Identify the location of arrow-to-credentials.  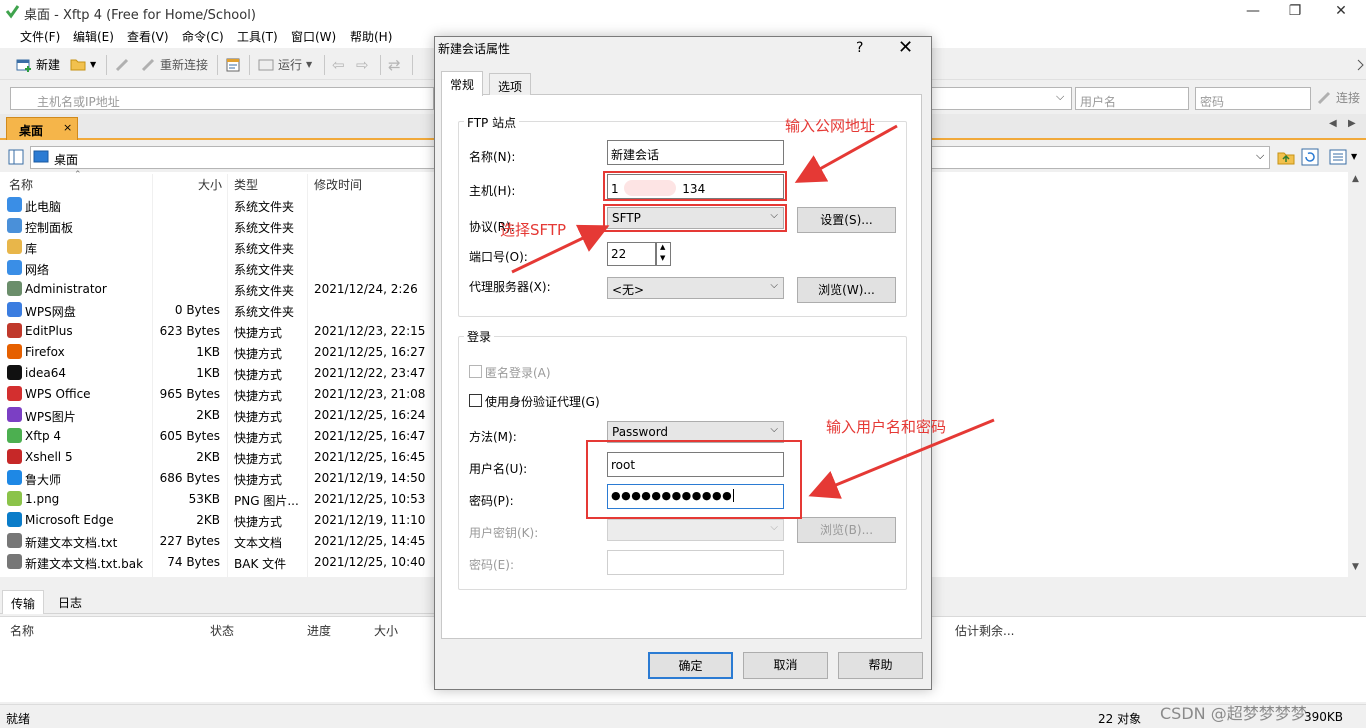
(901, 458).